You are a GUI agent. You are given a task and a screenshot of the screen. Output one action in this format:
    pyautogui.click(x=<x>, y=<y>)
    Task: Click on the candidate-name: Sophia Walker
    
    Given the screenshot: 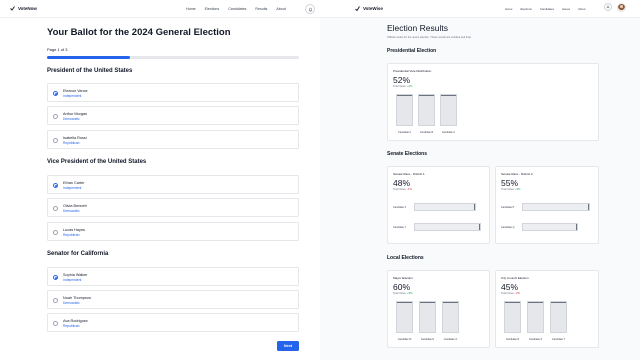 What is the action you would take?
    pyautogui.click(x=75, y=274)
    